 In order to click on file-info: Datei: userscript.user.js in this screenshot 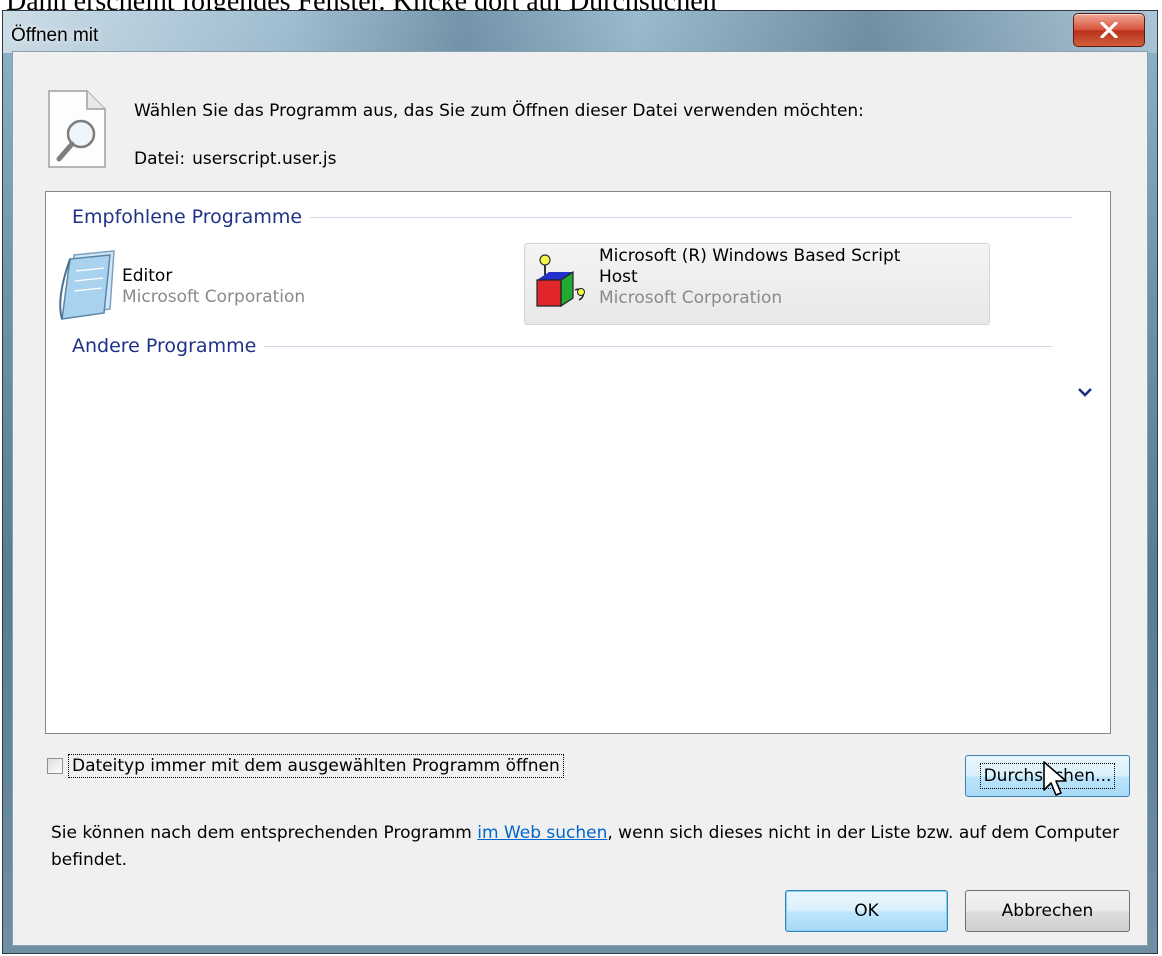, I will do `click(235, 159)`.